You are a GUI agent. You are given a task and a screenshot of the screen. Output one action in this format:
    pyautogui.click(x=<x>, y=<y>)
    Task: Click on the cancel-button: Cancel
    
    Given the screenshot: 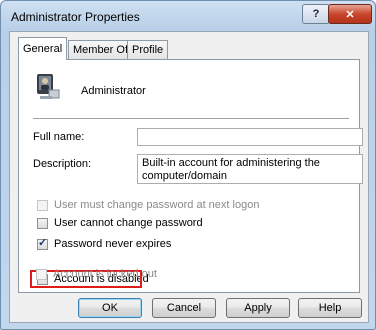 What is the action you would take?
    pyautogui.click(x=184, y=308)
    